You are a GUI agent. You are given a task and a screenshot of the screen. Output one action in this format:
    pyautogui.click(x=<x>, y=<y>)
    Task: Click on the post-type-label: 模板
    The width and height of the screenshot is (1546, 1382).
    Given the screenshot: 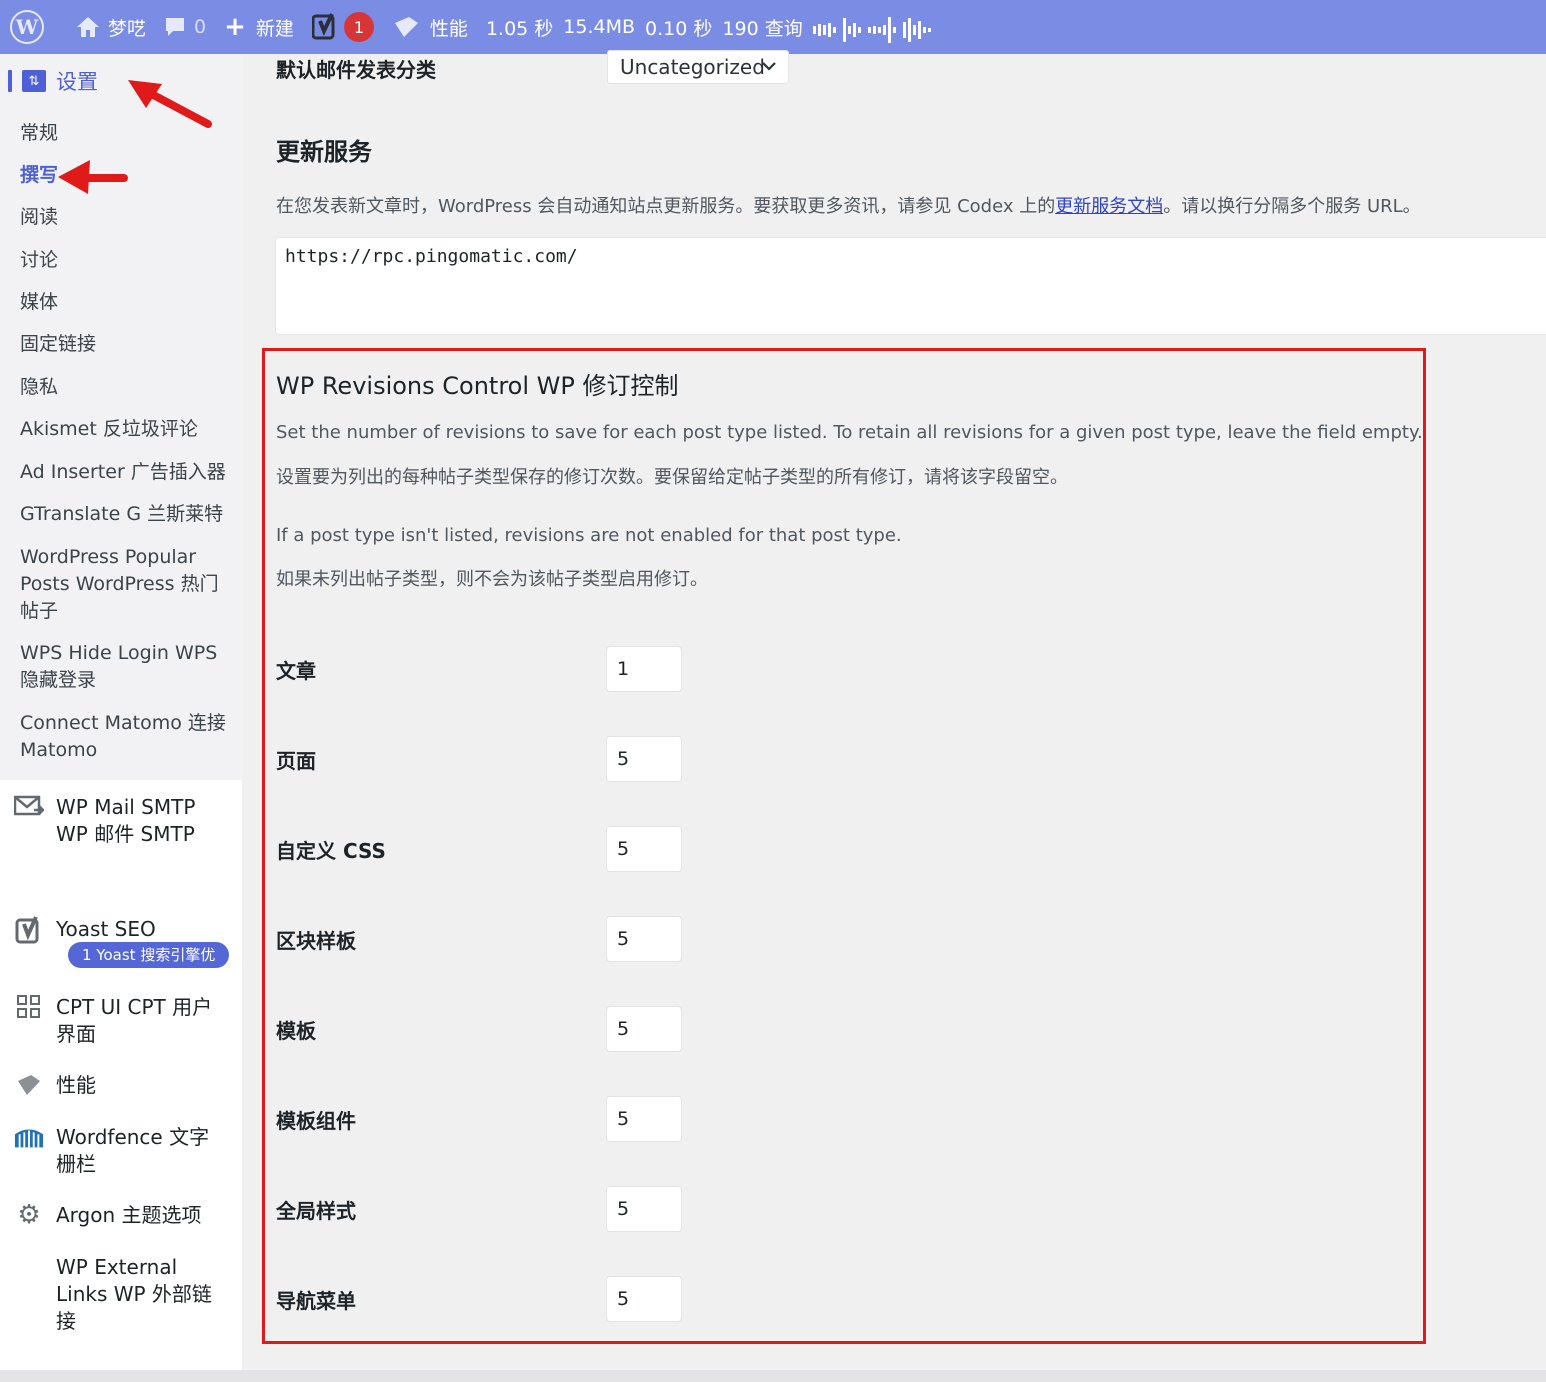 What is the action you would take?
    pyautogui.click(x=296, y=1031)
    